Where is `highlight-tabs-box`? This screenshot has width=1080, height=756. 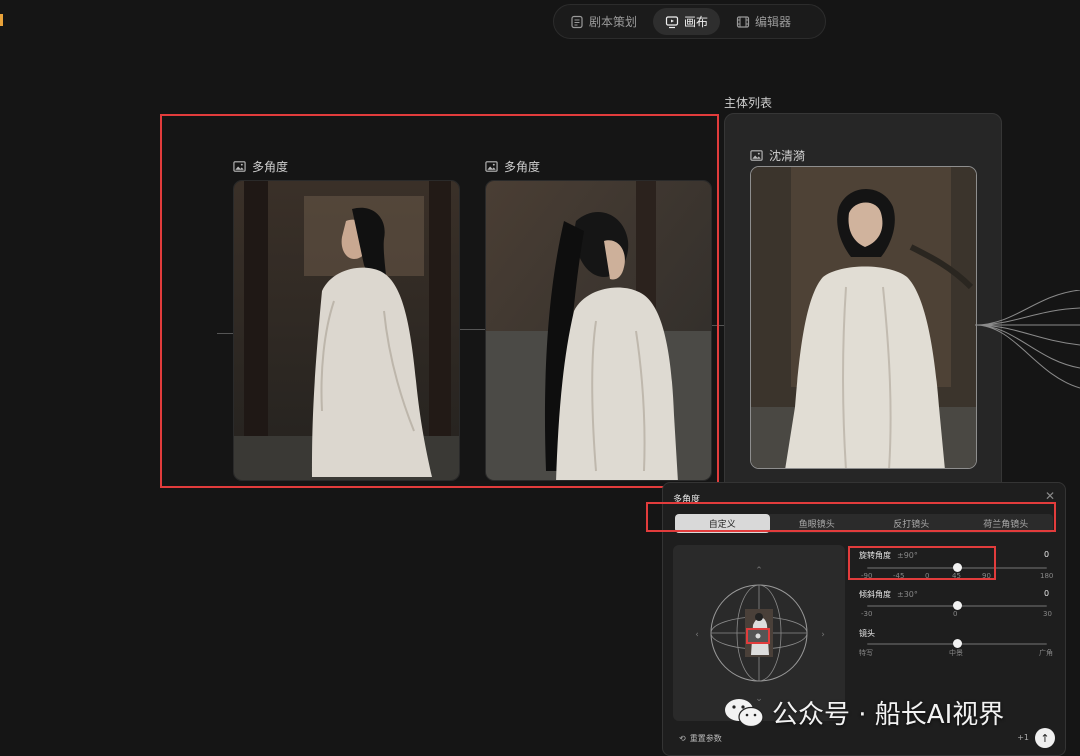
highlight-tabs-box is located at coordinates (851, 517).